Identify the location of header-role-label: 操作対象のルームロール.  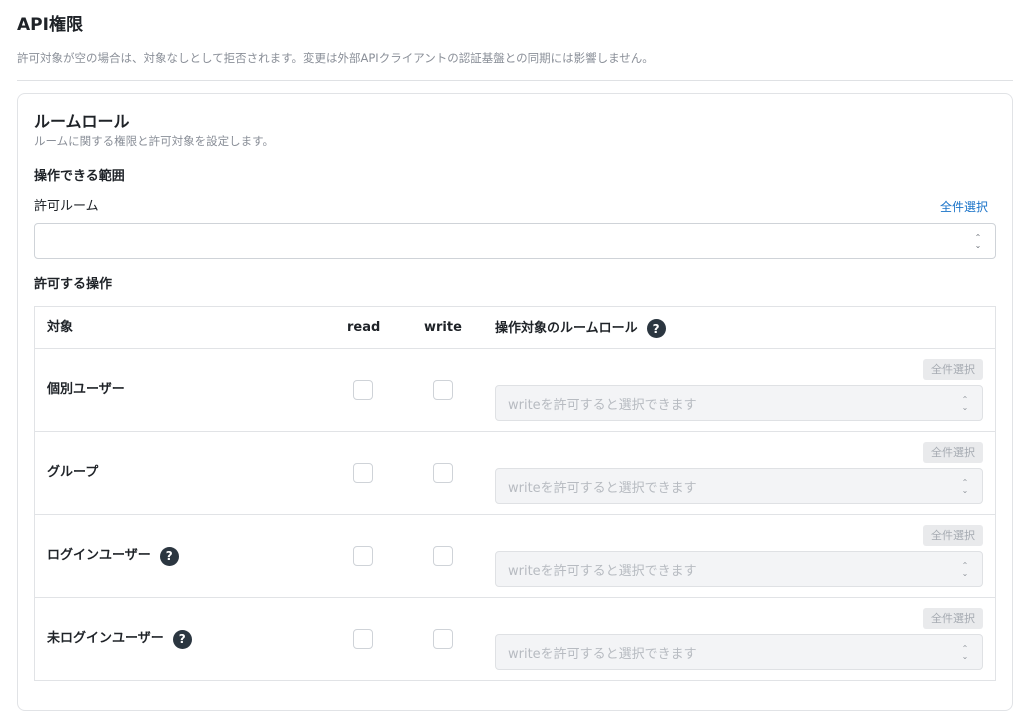
(566, 328).